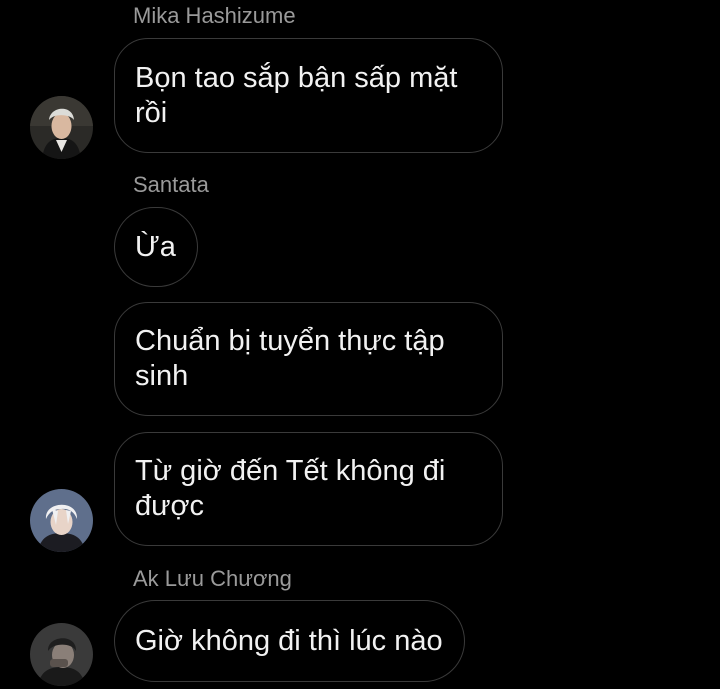 The image size is (720, 689). I want to click on message-bubble: Giờ không đi thì lúc nào, so click(289, 641).